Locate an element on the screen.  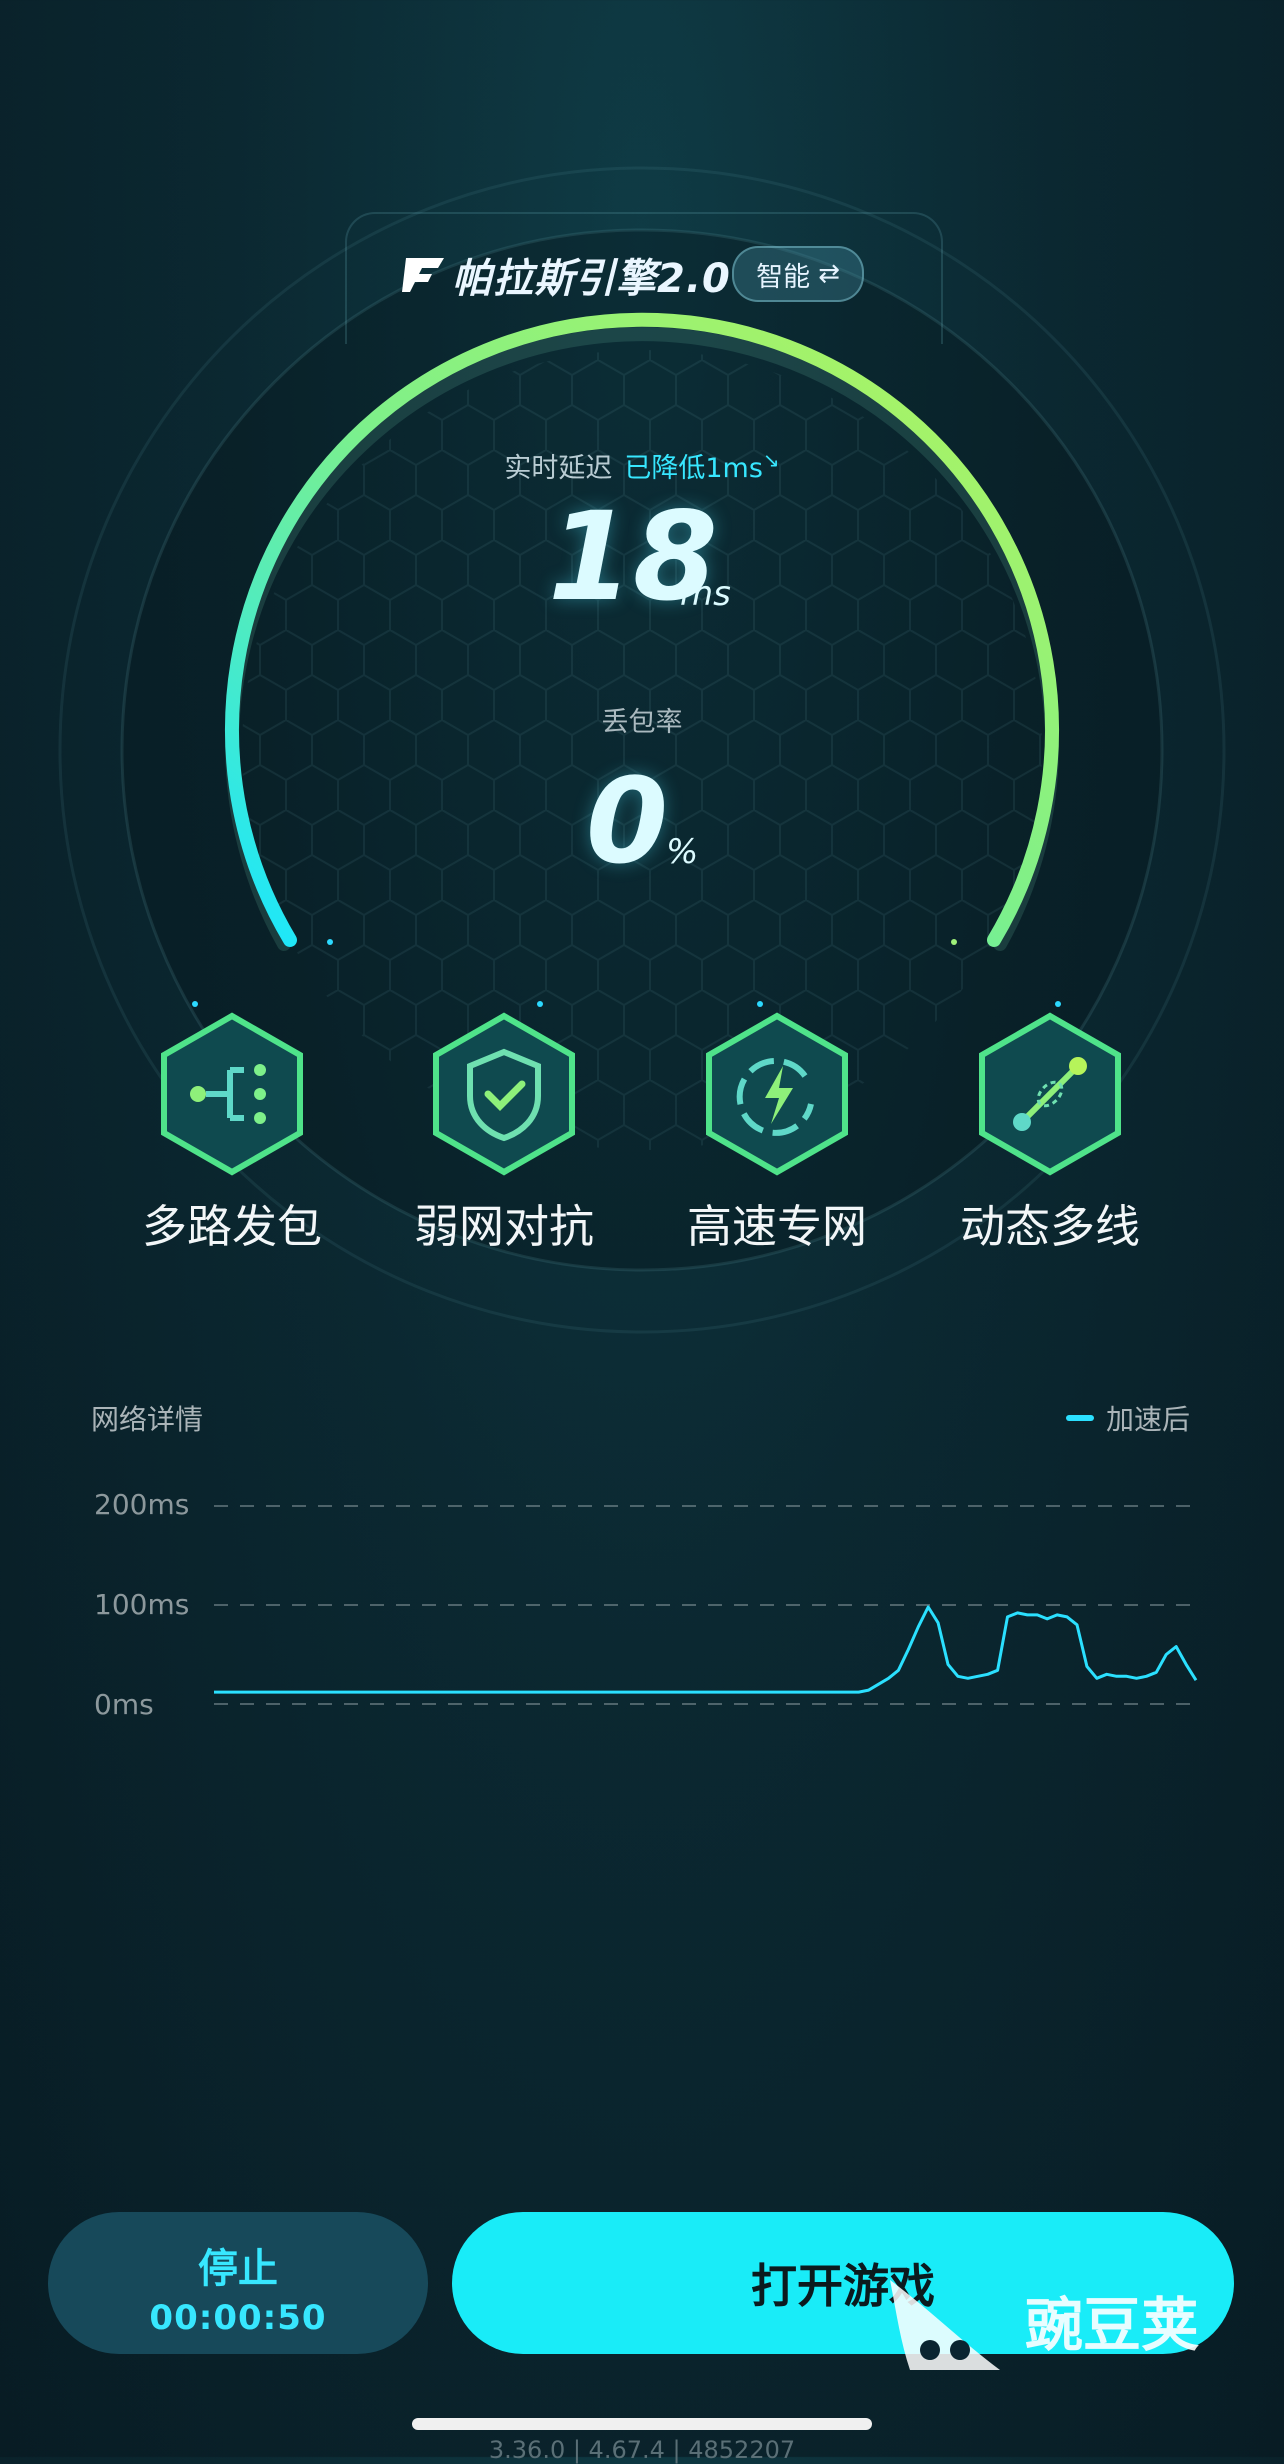
packet-loss-unit: % is located at coordinates (682, 852).